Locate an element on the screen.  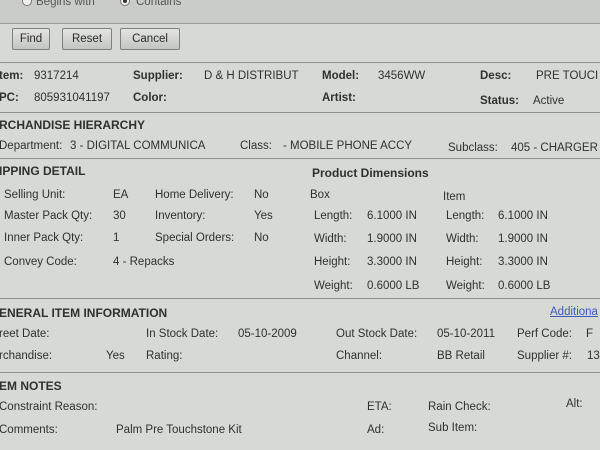
merchandise-label: rchandise: is located at coordinates (26, 356).